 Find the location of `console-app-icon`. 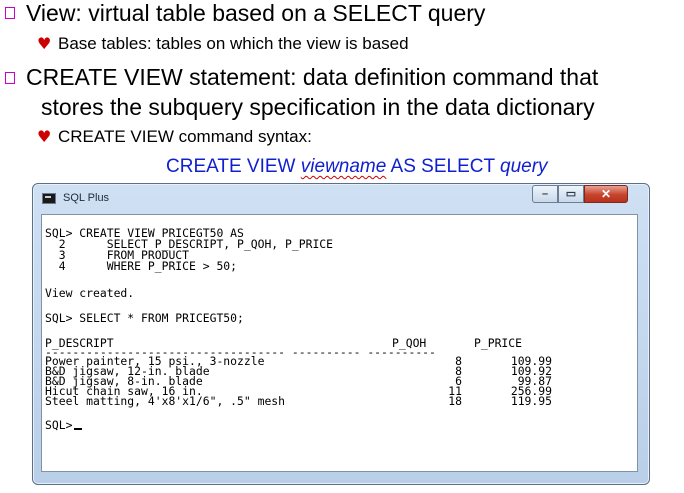

console-app-icon is located at coordinates (49, 198).